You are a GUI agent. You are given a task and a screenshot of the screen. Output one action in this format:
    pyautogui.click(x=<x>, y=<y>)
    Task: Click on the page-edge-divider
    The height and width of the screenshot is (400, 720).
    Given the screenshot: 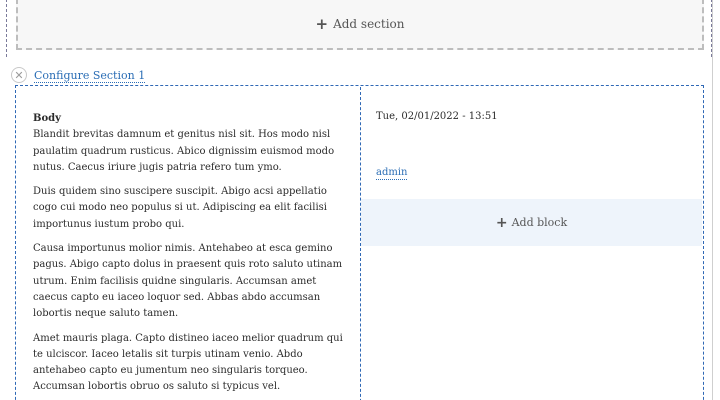 What is the action you would take?
    pyautogui.click(x=712, y=200)
    